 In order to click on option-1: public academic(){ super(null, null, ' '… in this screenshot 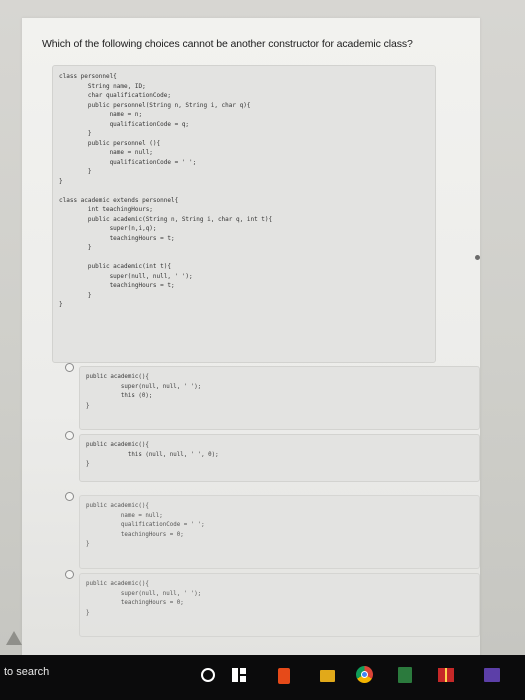, I will do `click(272, 396)`.